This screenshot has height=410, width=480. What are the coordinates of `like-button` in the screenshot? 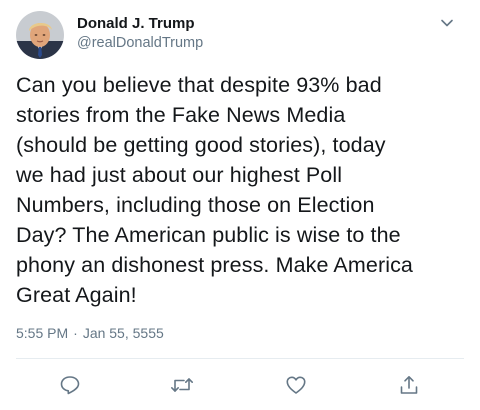 It's located at (296, 385).